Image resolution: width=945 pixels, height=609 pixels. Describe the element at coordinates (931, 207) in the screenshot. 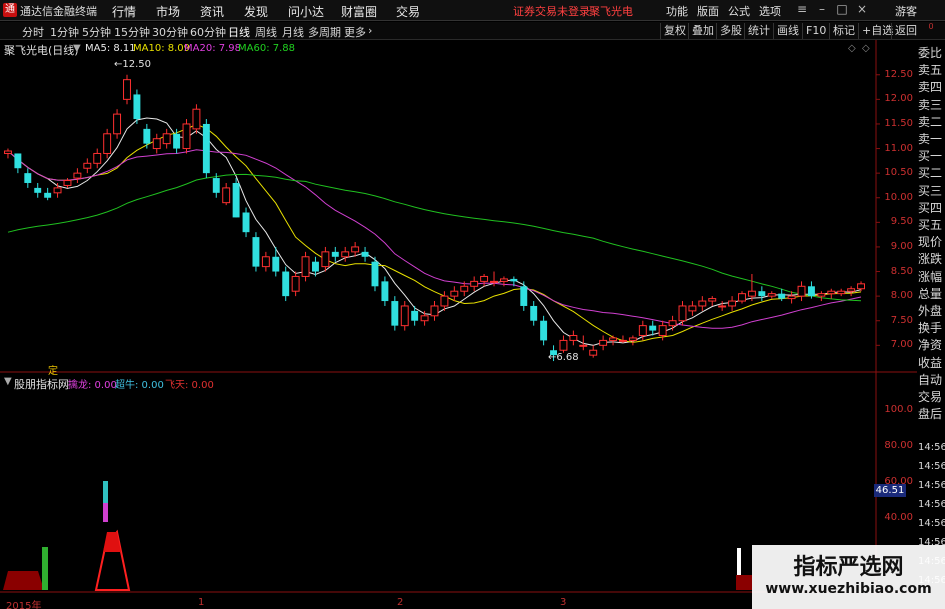

I see `side-panel-item: 买四` at that location.